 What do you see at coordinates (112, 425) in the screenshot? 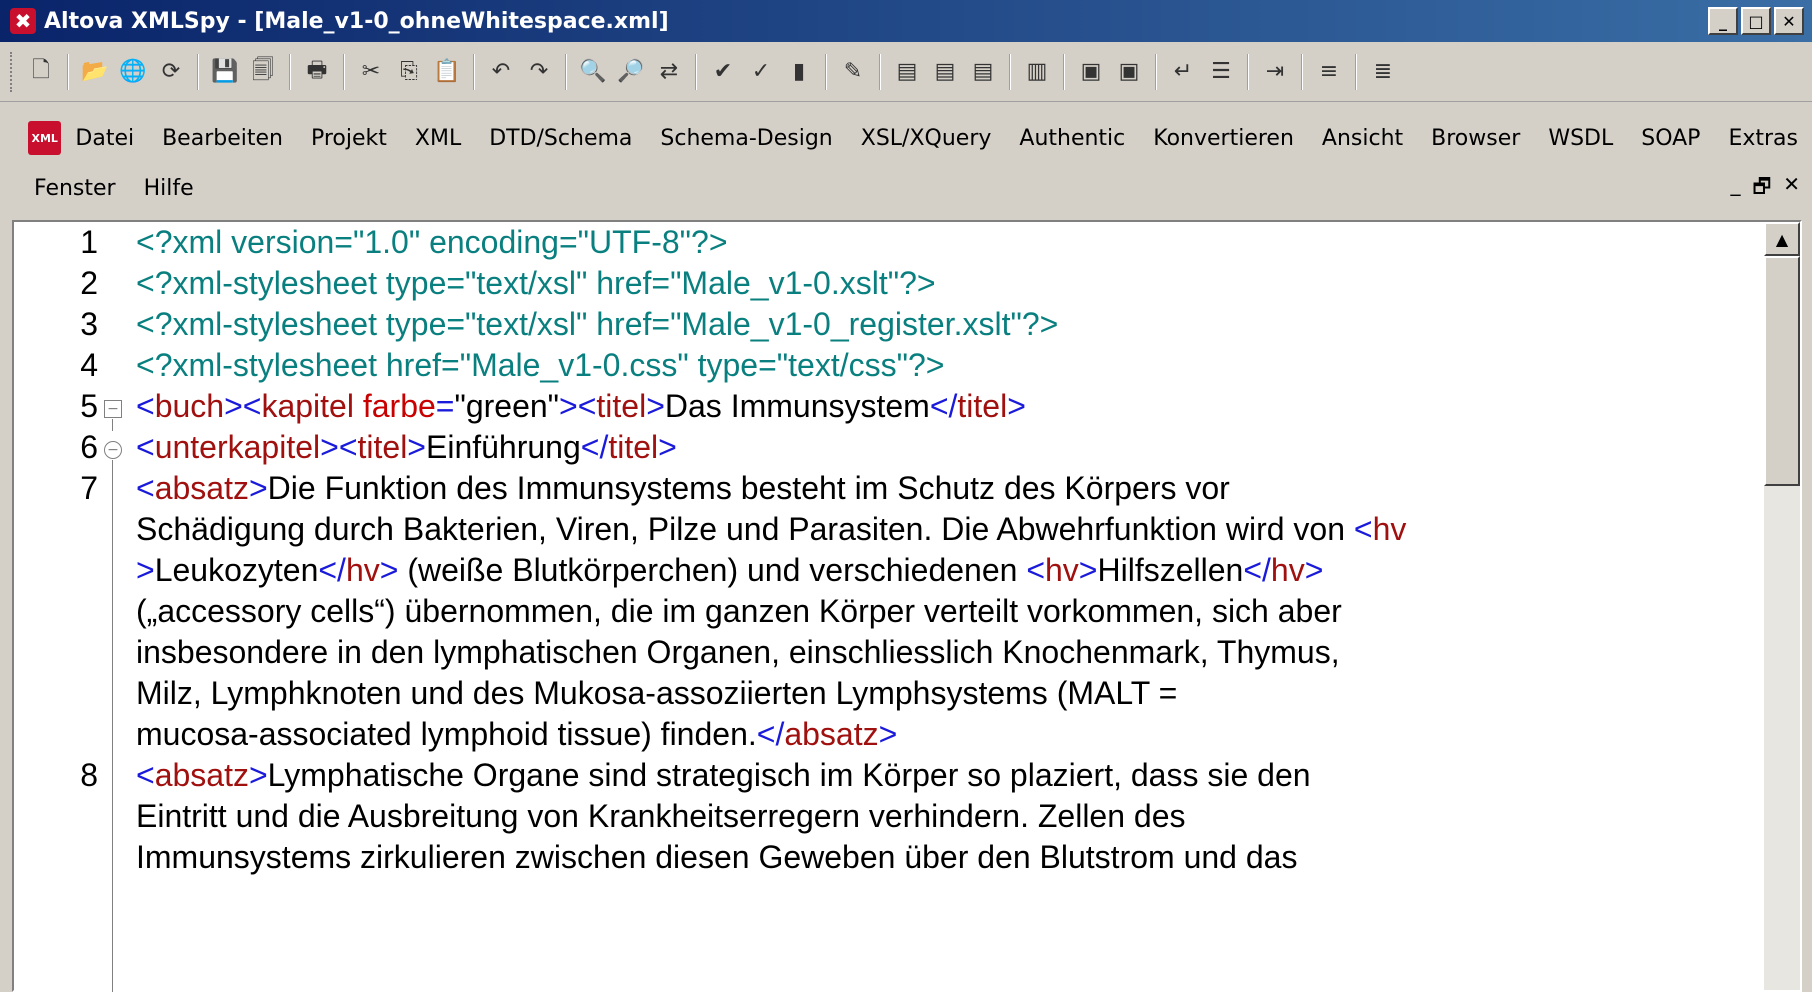
I see `fold-line` at bounding box center [112, 425].